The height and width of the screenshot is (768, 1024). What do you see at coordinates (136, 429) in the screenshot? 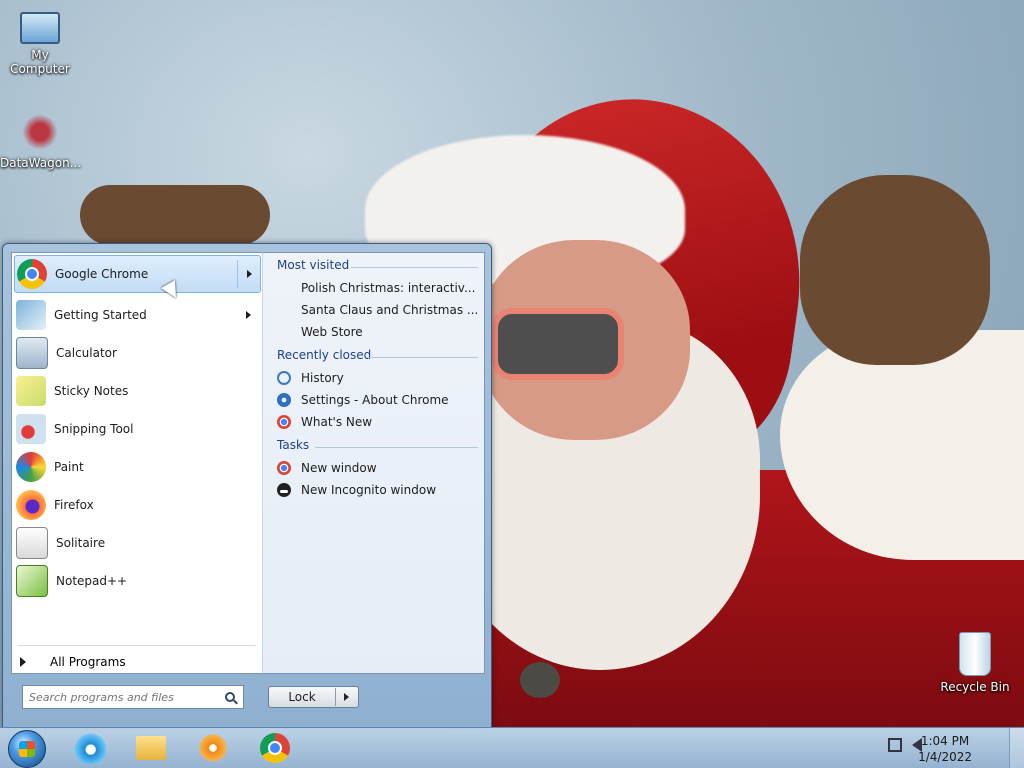
I see `program-snipping-tool: Snipping Tool` at bounding box center [136, 429].